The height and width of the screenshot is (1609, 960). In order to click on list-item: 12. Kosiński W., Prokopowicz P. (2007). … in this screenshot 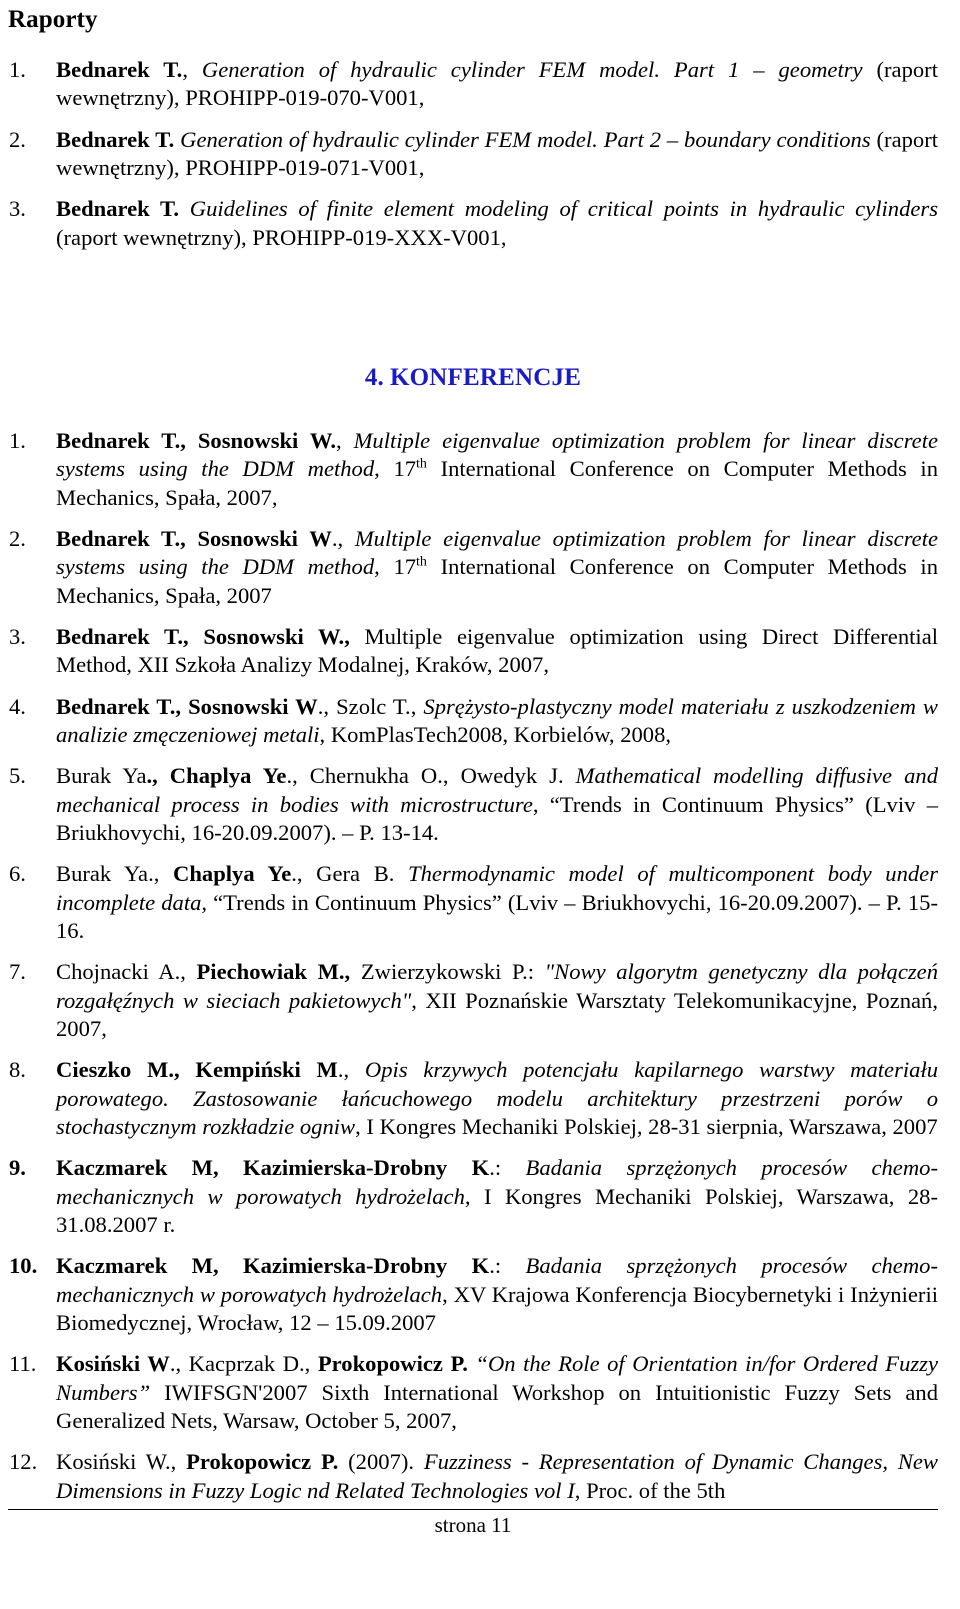, I will do `click(473, 1476)`.